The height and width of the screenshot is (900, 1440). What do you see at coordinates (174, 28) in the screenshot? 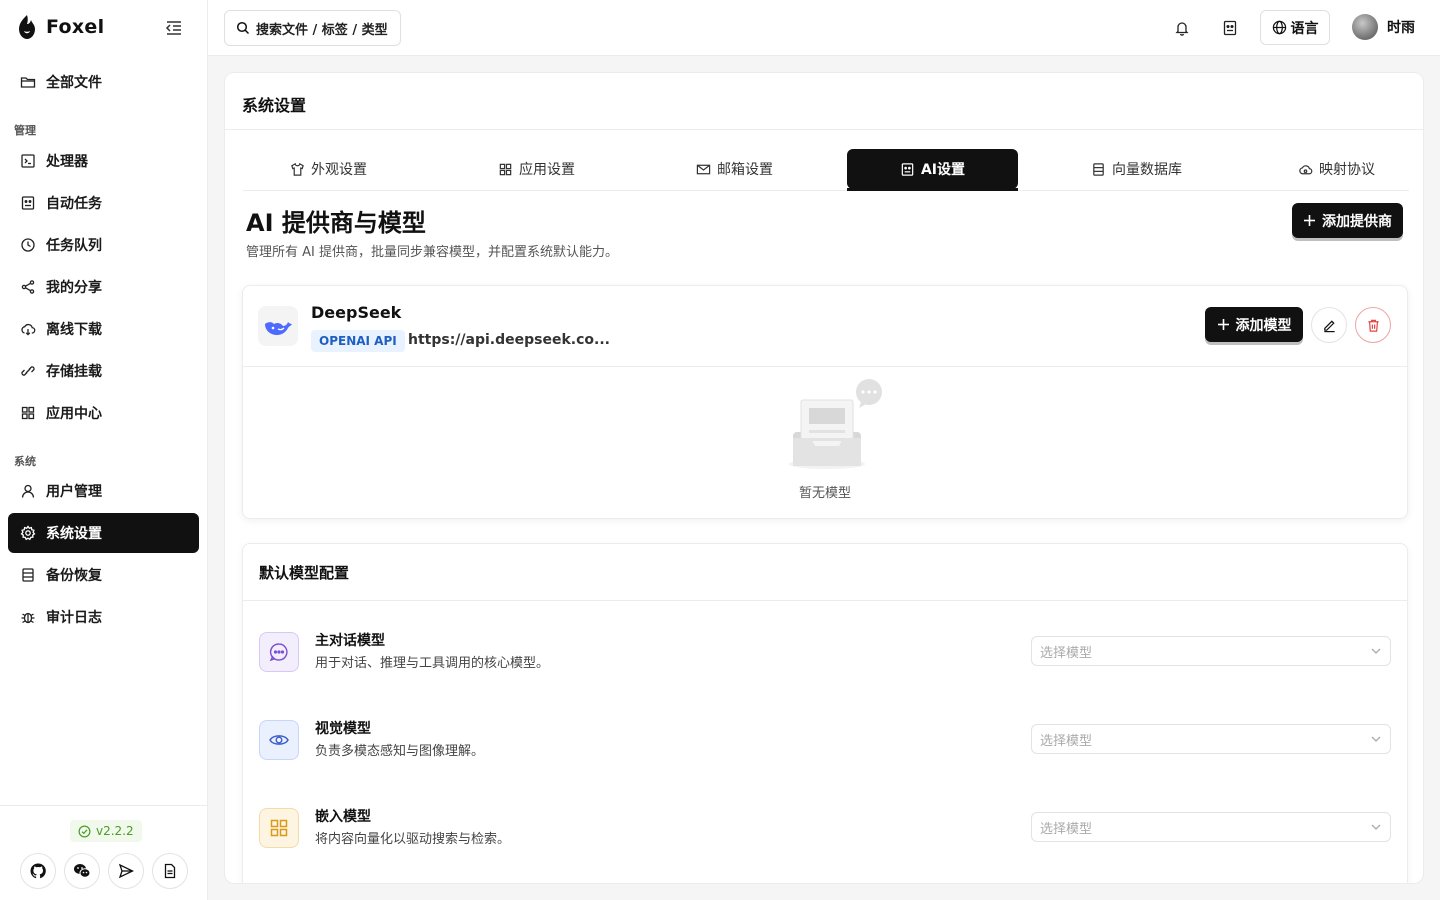
I see `collapse-sidebar-icon` at bounding box center [174, 28].